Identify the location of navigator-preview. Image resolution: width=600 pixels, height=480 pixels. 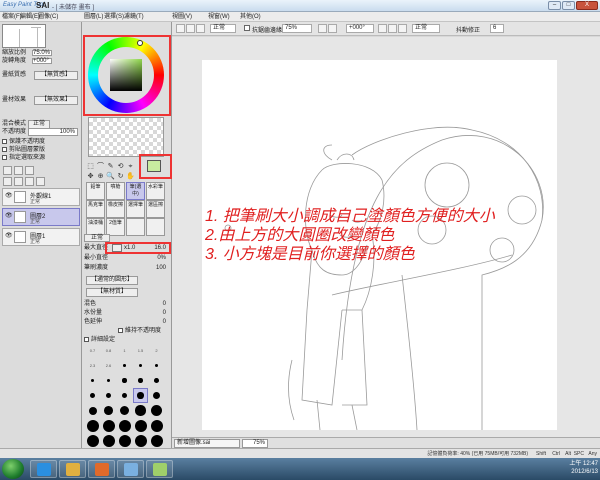
(24, 36).